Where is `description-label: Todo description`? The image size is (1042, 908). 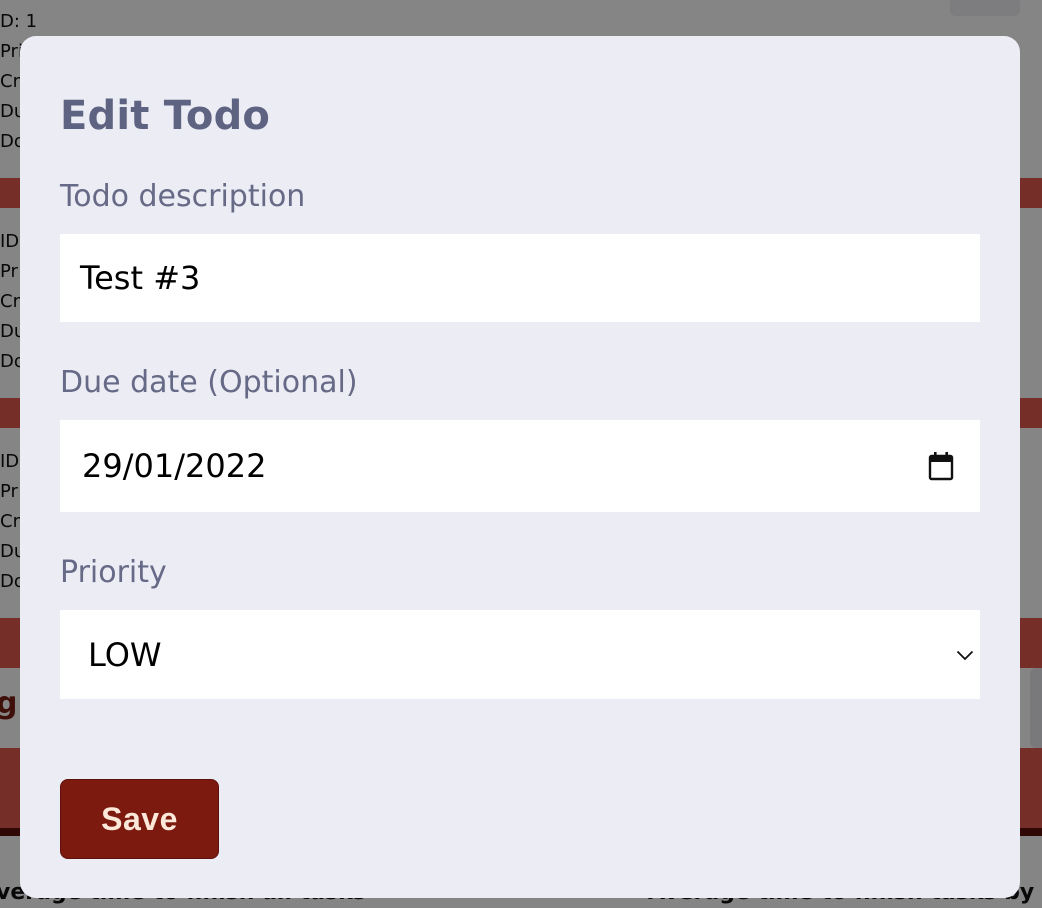
description-label: Todo description is located at coordinates (183, 196).